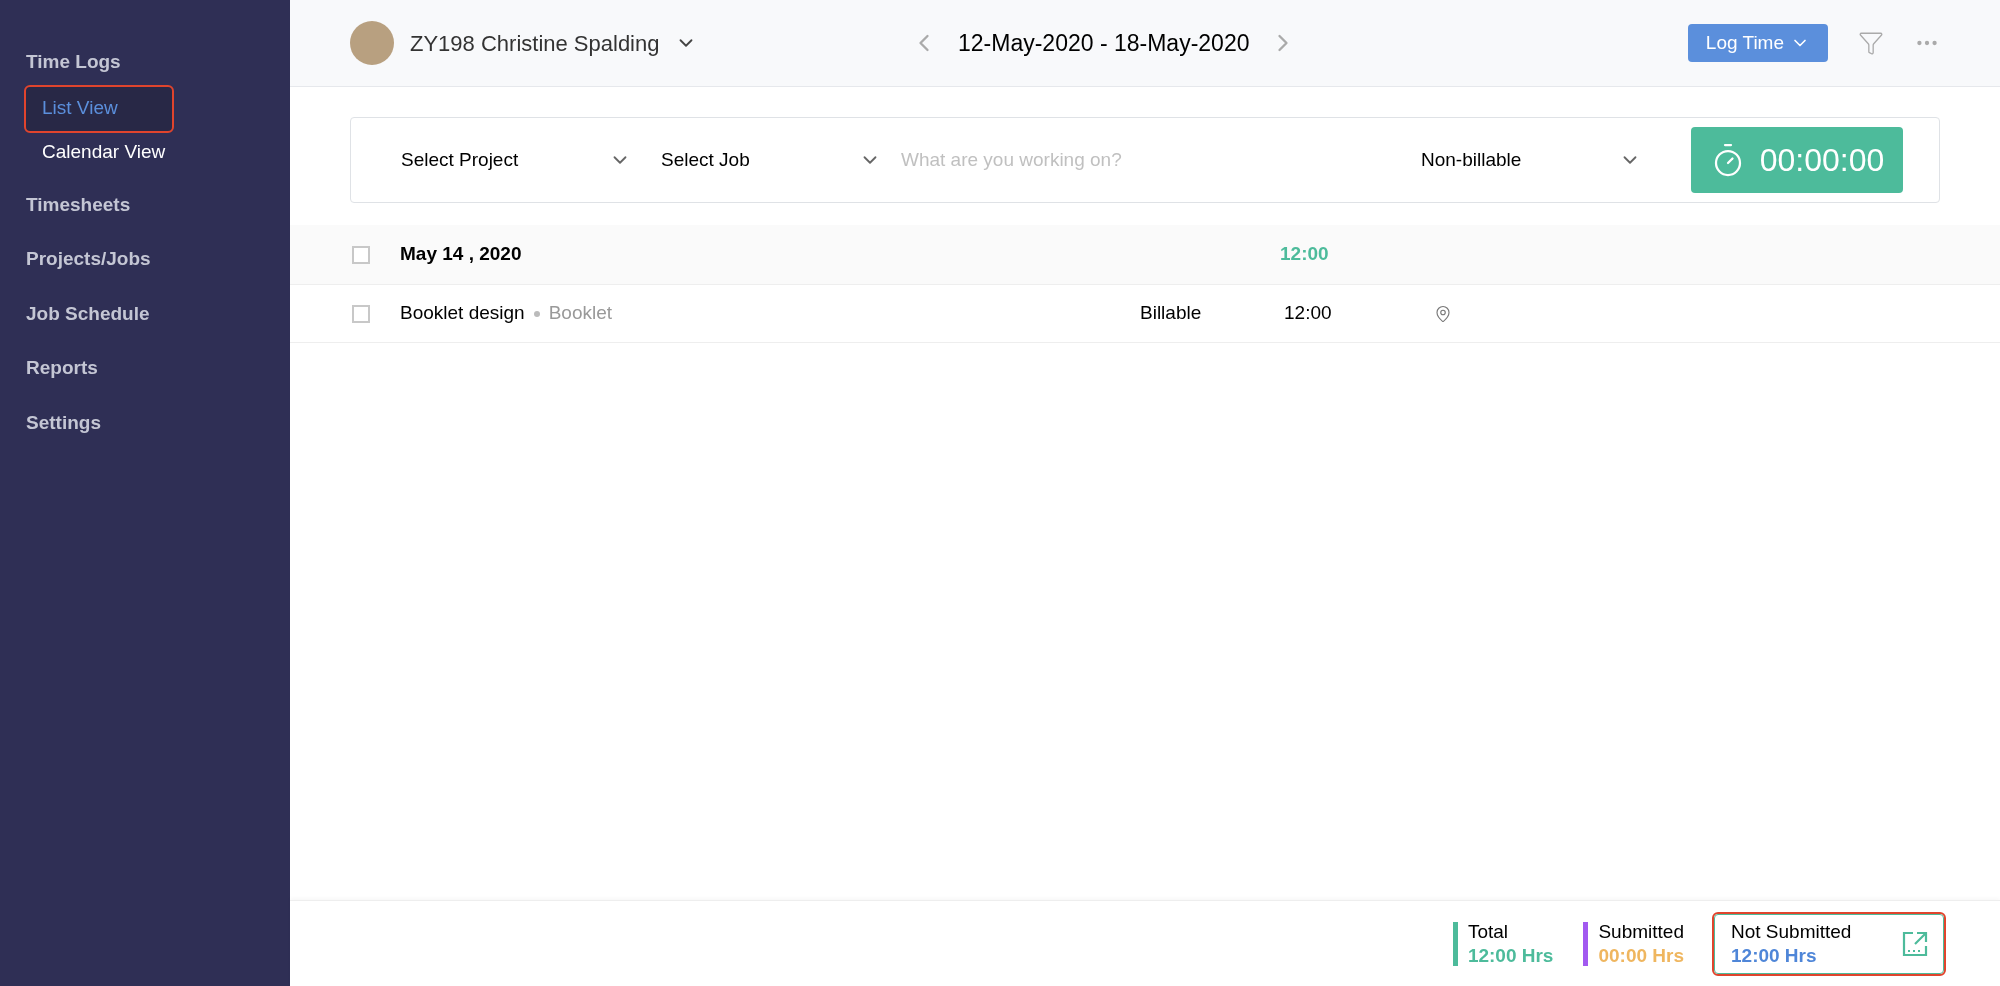 The height and width of the screenshot is (986, 2000). Describe the element at coordinates (526, 160) in the screenshot. I see `project-select: Select Project` at that location.